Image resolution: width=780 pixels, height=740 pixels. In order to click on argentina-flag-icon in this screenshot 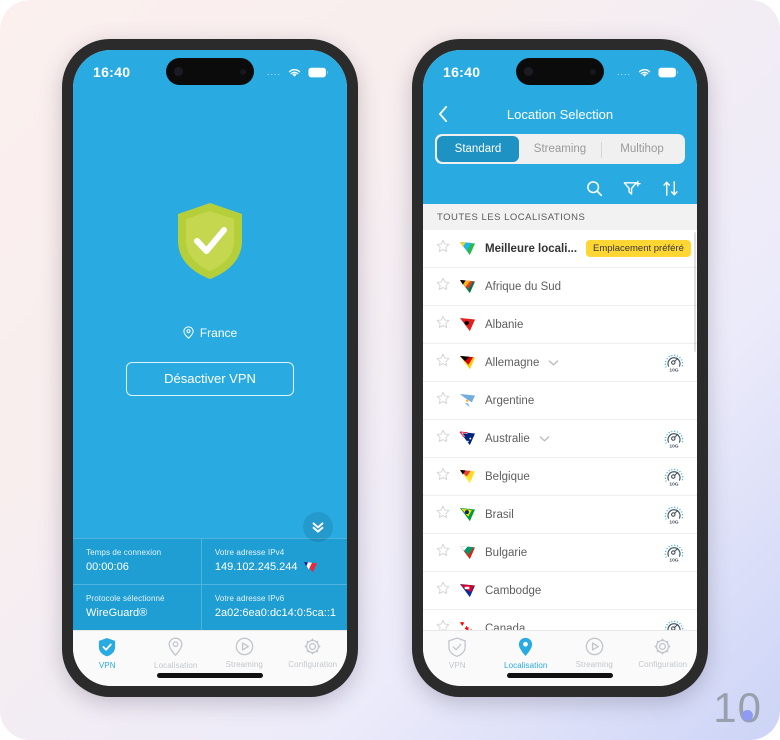, I will do `click(467, 400)`.